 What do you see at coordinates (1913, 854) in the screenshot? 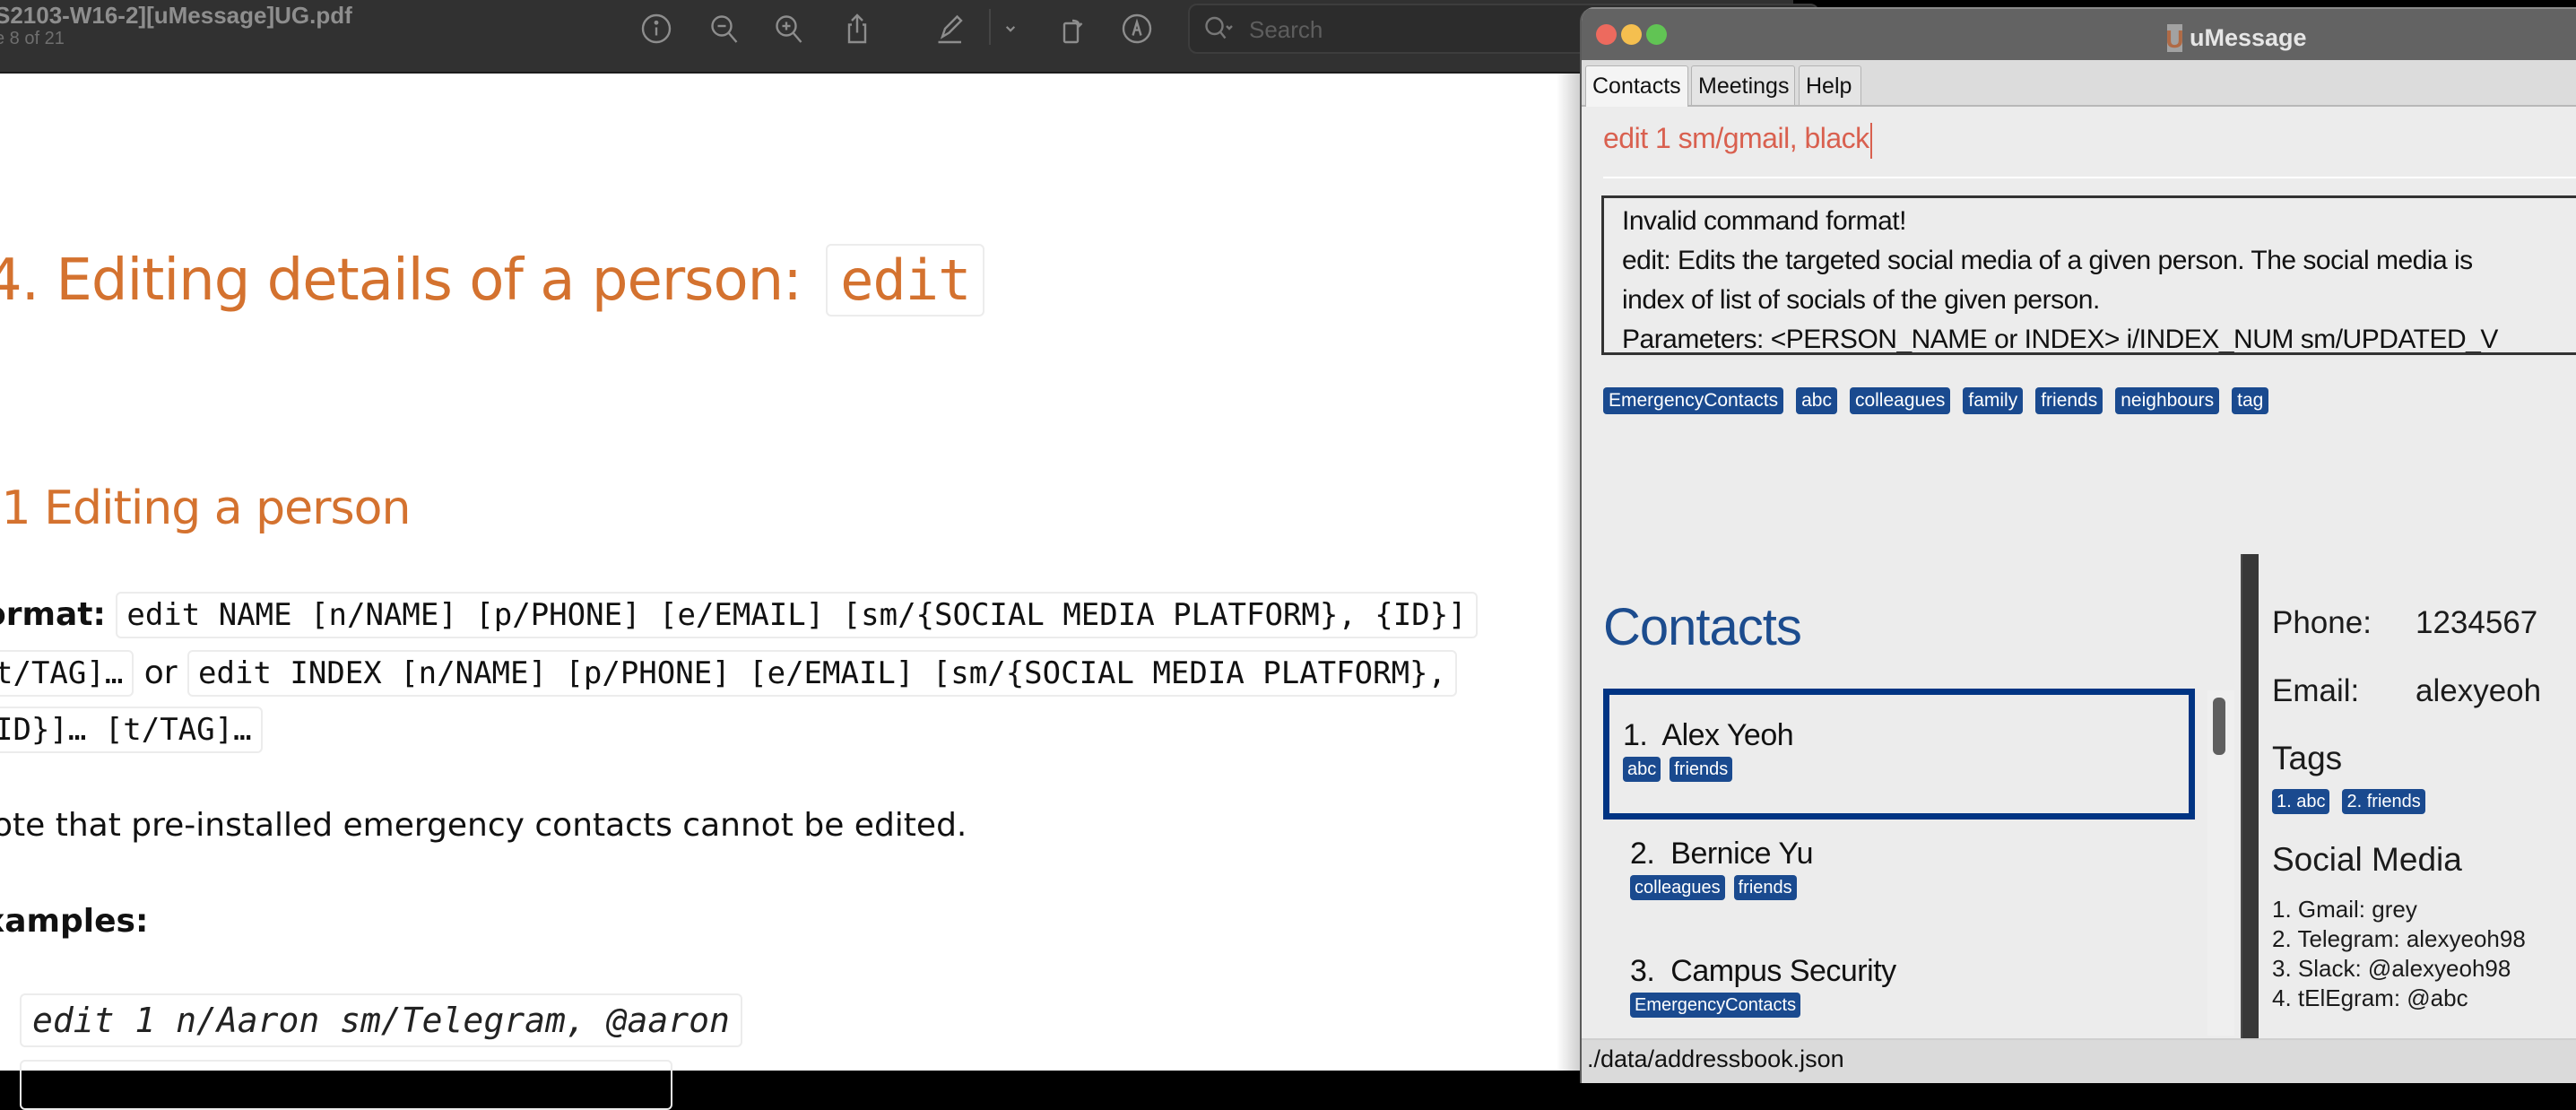
I see `contact-name: 2. Bernice Yu` at bounding box center [1913, 854].